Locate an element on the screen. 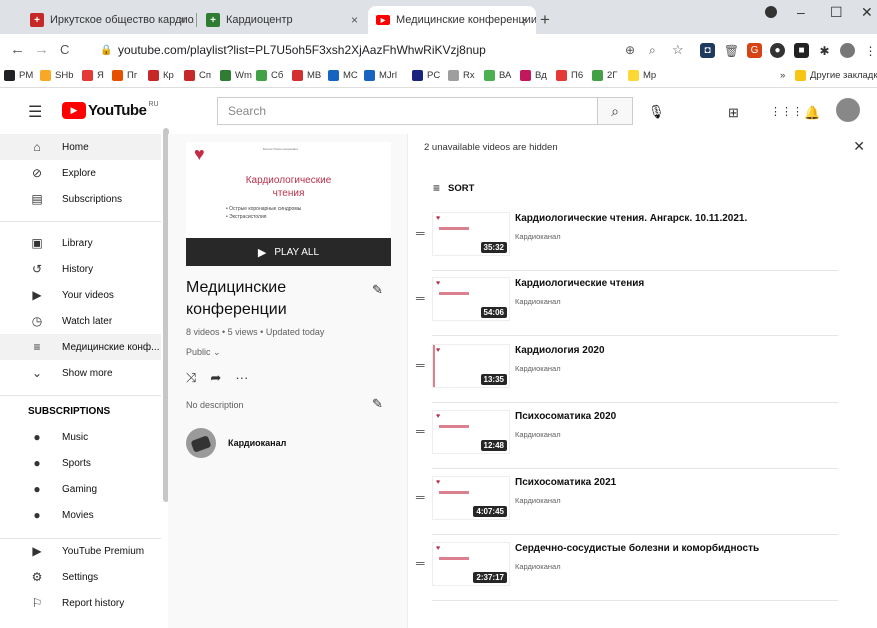 This screenshot has height=628, width=877. play-all-button: ▶ PLAY ALL is located at coordinates (288, 252).